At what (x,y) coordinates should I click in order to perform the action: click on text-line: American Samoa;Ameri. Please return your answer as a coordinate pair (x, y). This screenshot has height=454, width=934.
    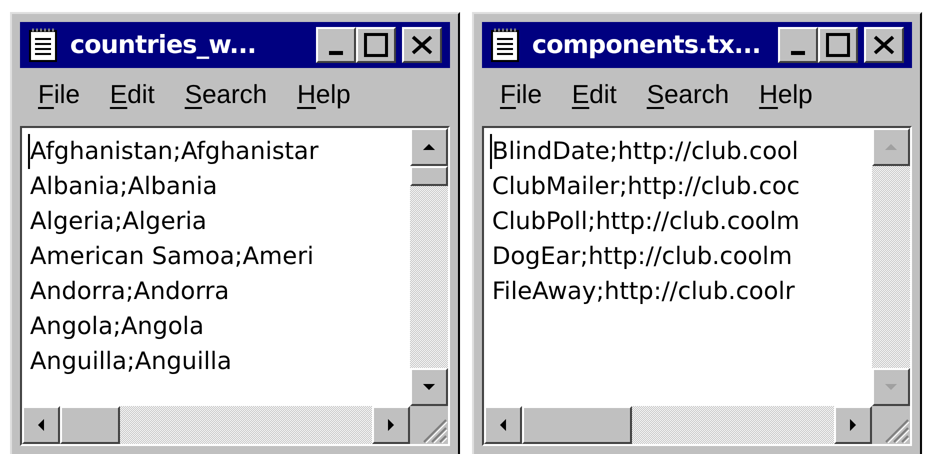
    Looking at the image, I should click on (172, 256).